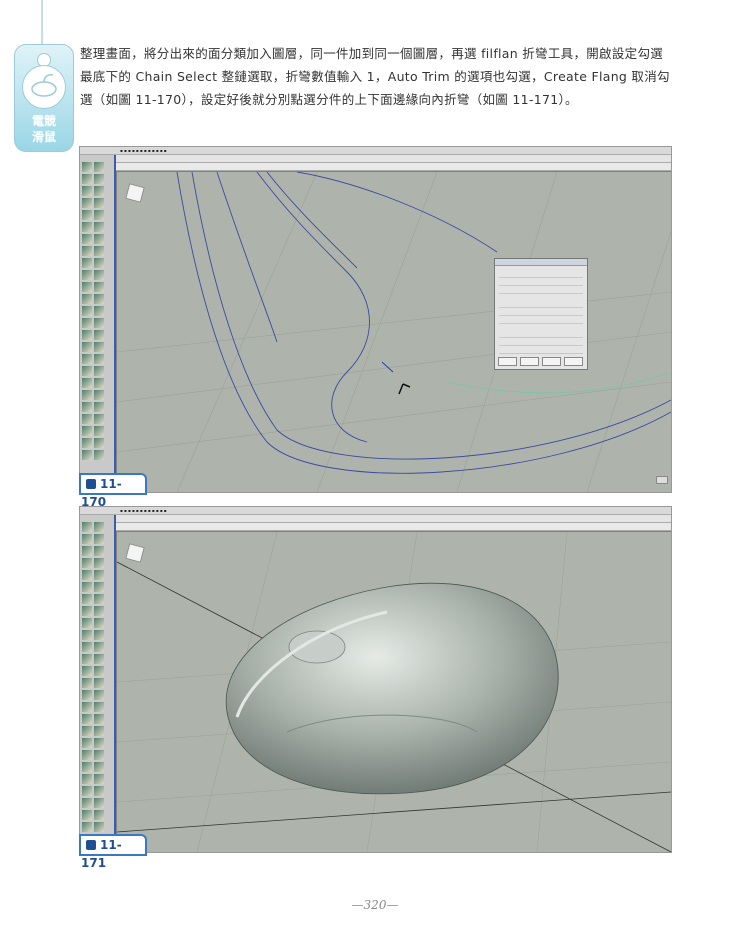 The image size is (750, 933). Describe the element at coordinates (375, 905) in the screenshot. I see `page-number: —320—` at that location.